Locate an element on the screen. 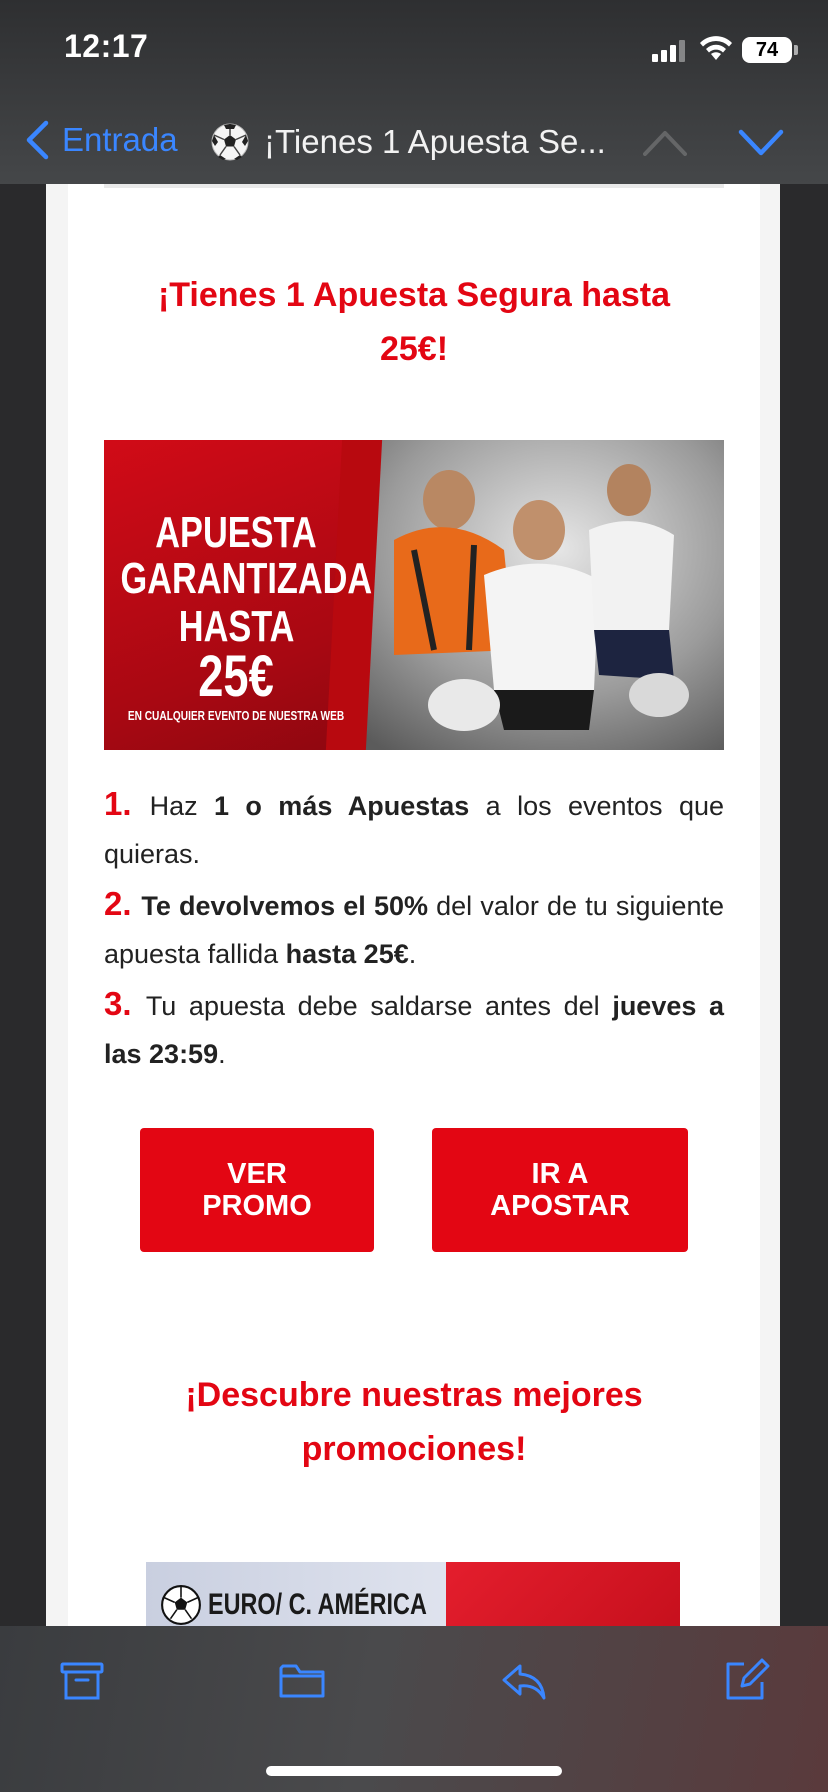  step-text-bold: Te devolvemos el 50% is located at coordinates (284, 906).